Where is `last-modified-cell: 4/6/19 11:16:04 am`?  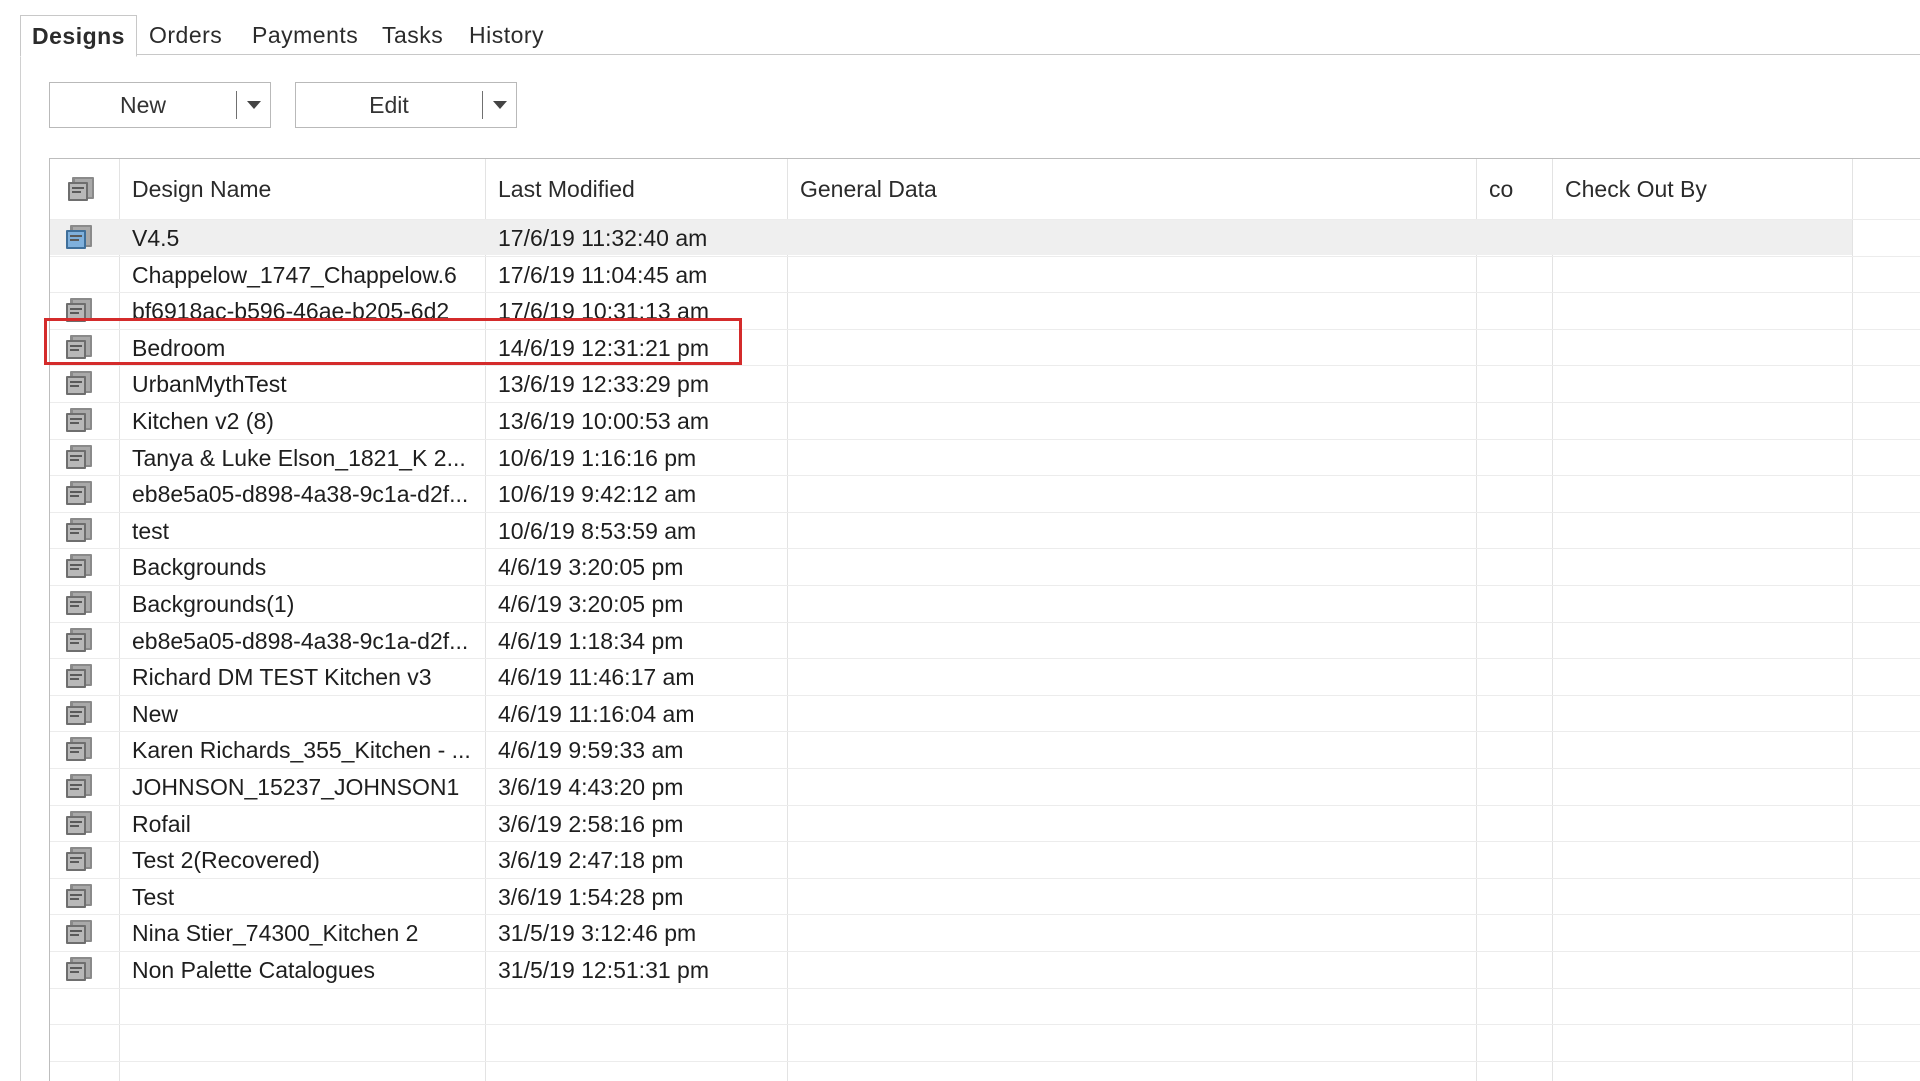
last-modified-cell: 4/6/19 11:16:04 am is located at coordinates (636, 713).